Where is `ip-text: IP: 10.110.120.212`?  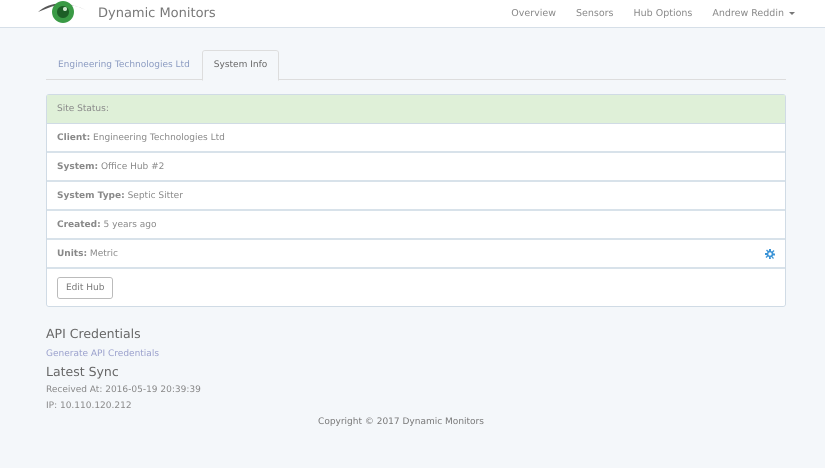
ip-text: IP: 10.110.120.212 is located at coordinates (89, 406).